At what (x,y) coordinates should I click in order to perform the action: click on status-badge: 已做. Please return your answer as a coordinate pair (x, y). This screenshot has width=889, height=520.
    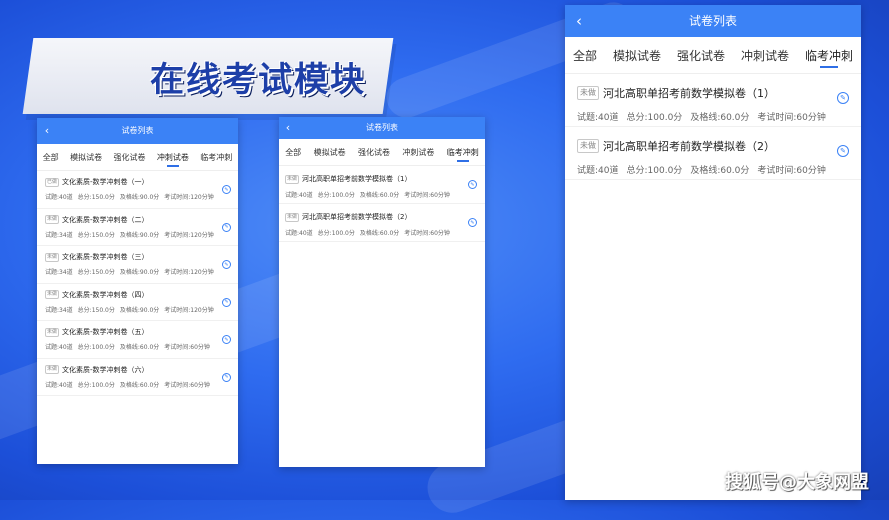
    Looking at the image, I should click on (52, 182).